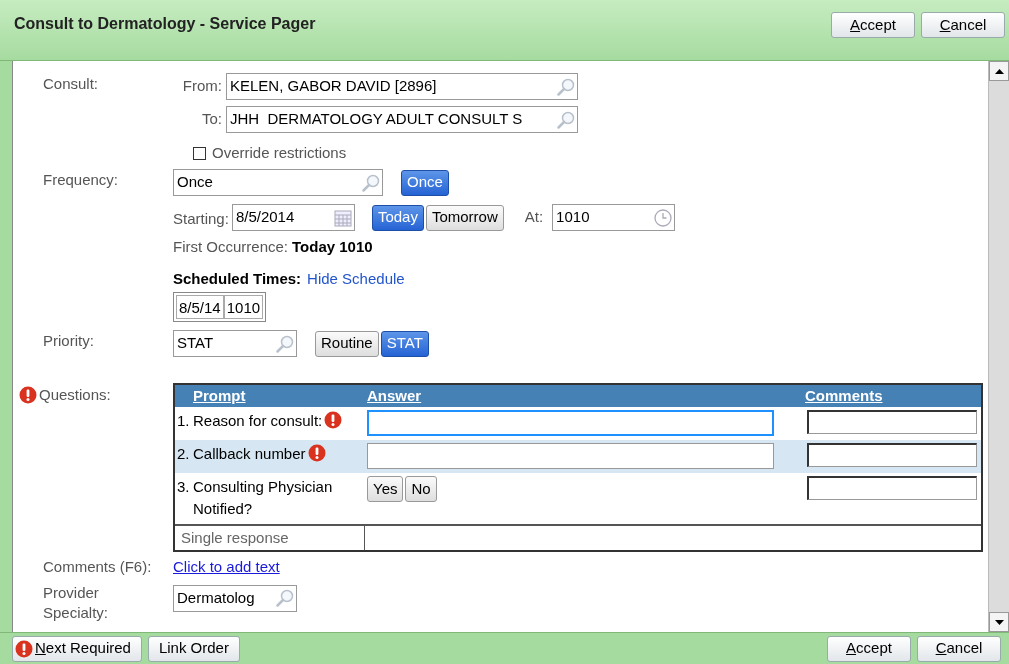  I want to click on toggle-button: Today, so click(397, 217).